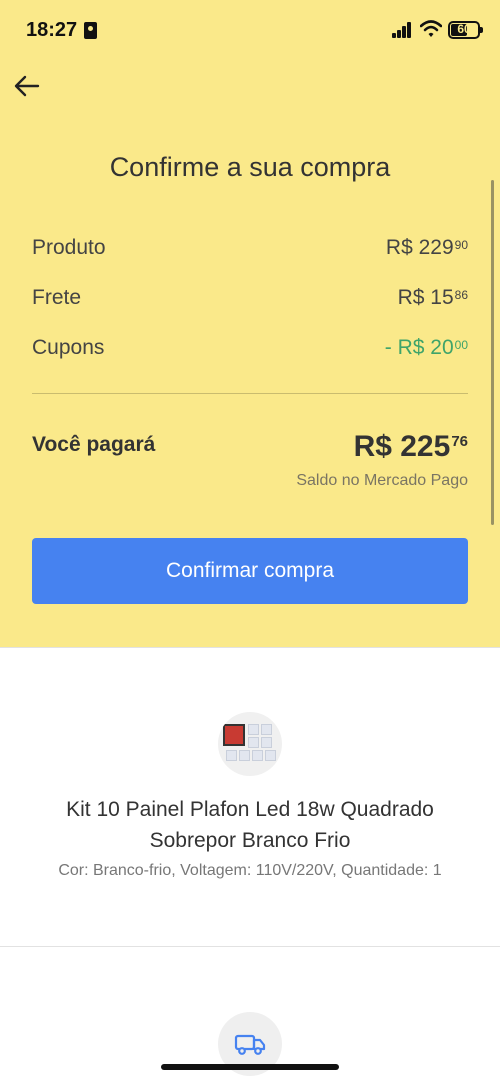 This screenshot has height=1082, width=500. What do you see at coordinates (250, 30) in the screenshot?
I see `status-bar: 18:27 60` at bounding box center [250, 30].